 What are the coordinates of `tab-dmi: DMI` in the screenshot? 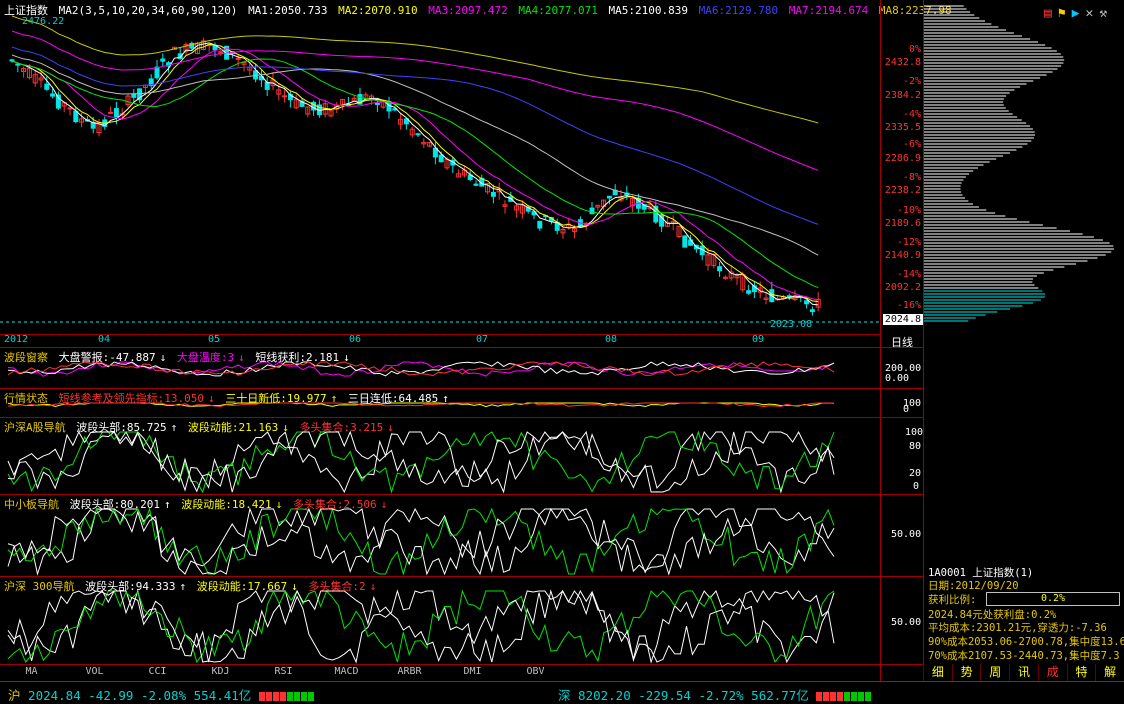 It's located at (472, 672).